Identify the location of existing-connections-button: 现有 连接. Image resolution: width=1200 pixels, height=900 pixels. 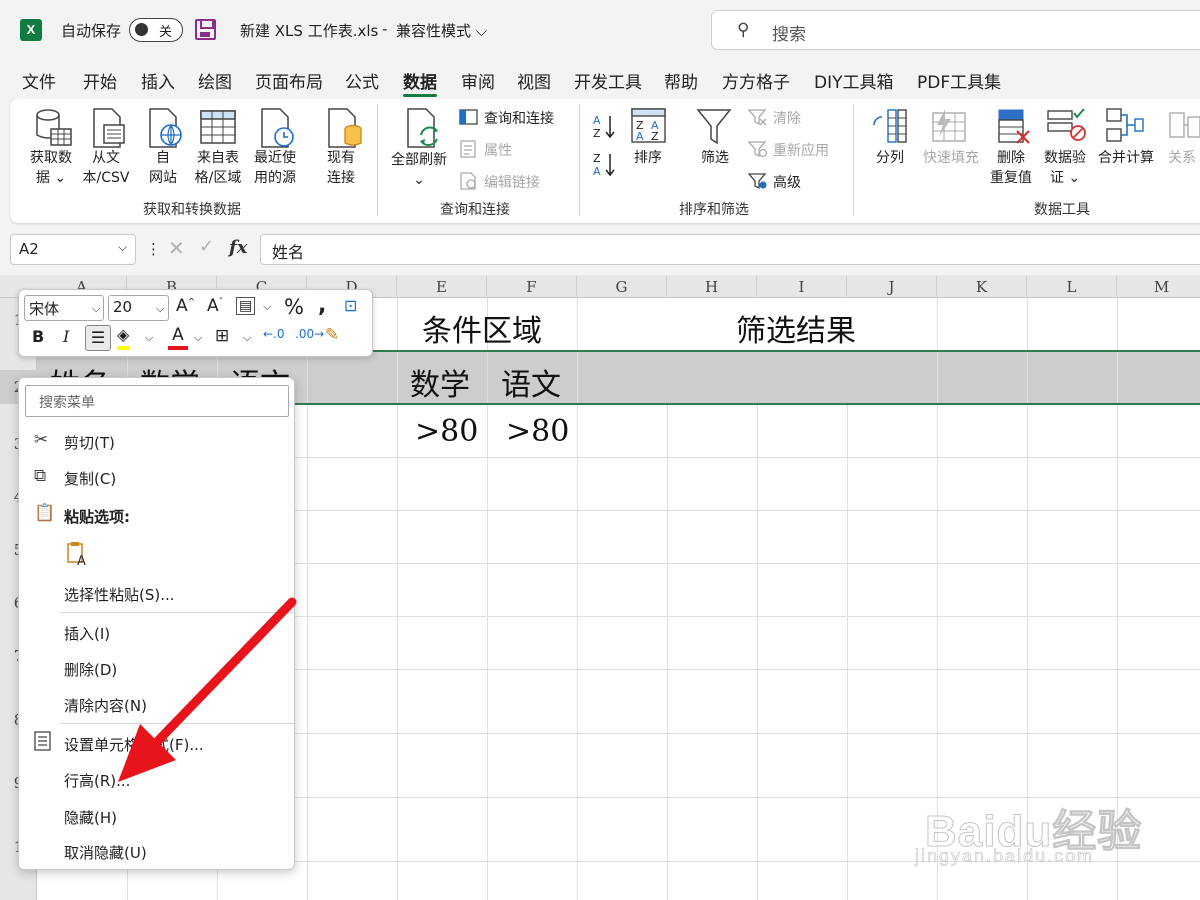
(341, 168).